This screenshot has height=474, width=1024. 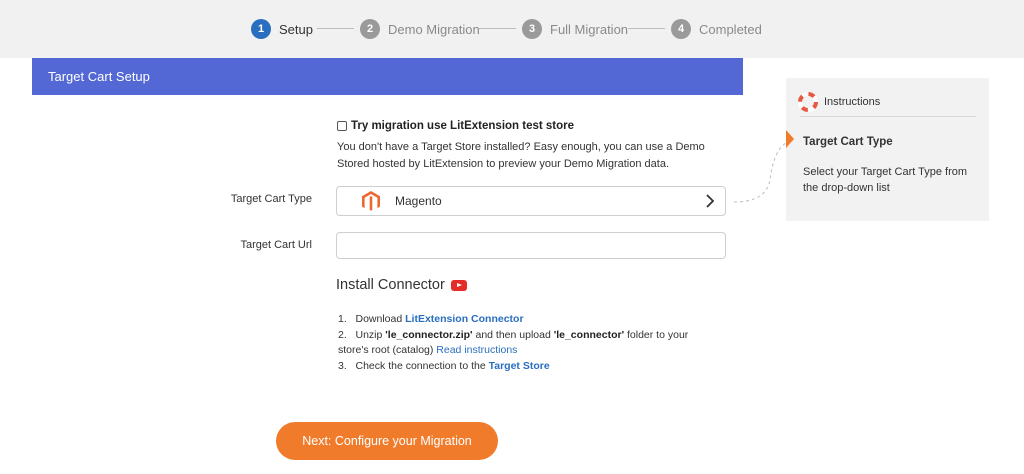 What do you see at coordinates (372, 319) in the screenshot?
I see `step-text: 1. Download` at bounding box center [372, 319].